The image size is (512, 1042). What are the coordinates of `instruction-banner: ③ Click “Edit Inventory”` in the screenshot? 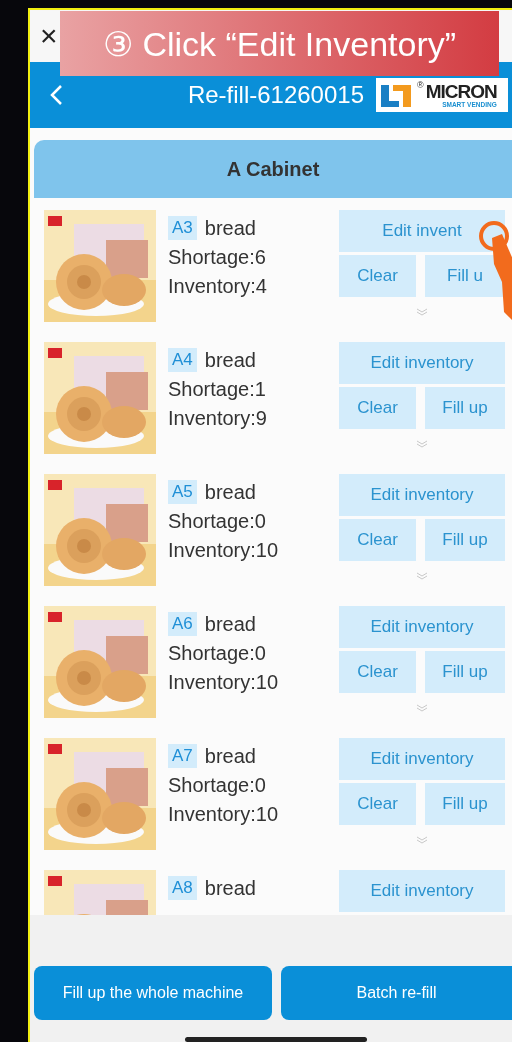 It's located at (279, 43).